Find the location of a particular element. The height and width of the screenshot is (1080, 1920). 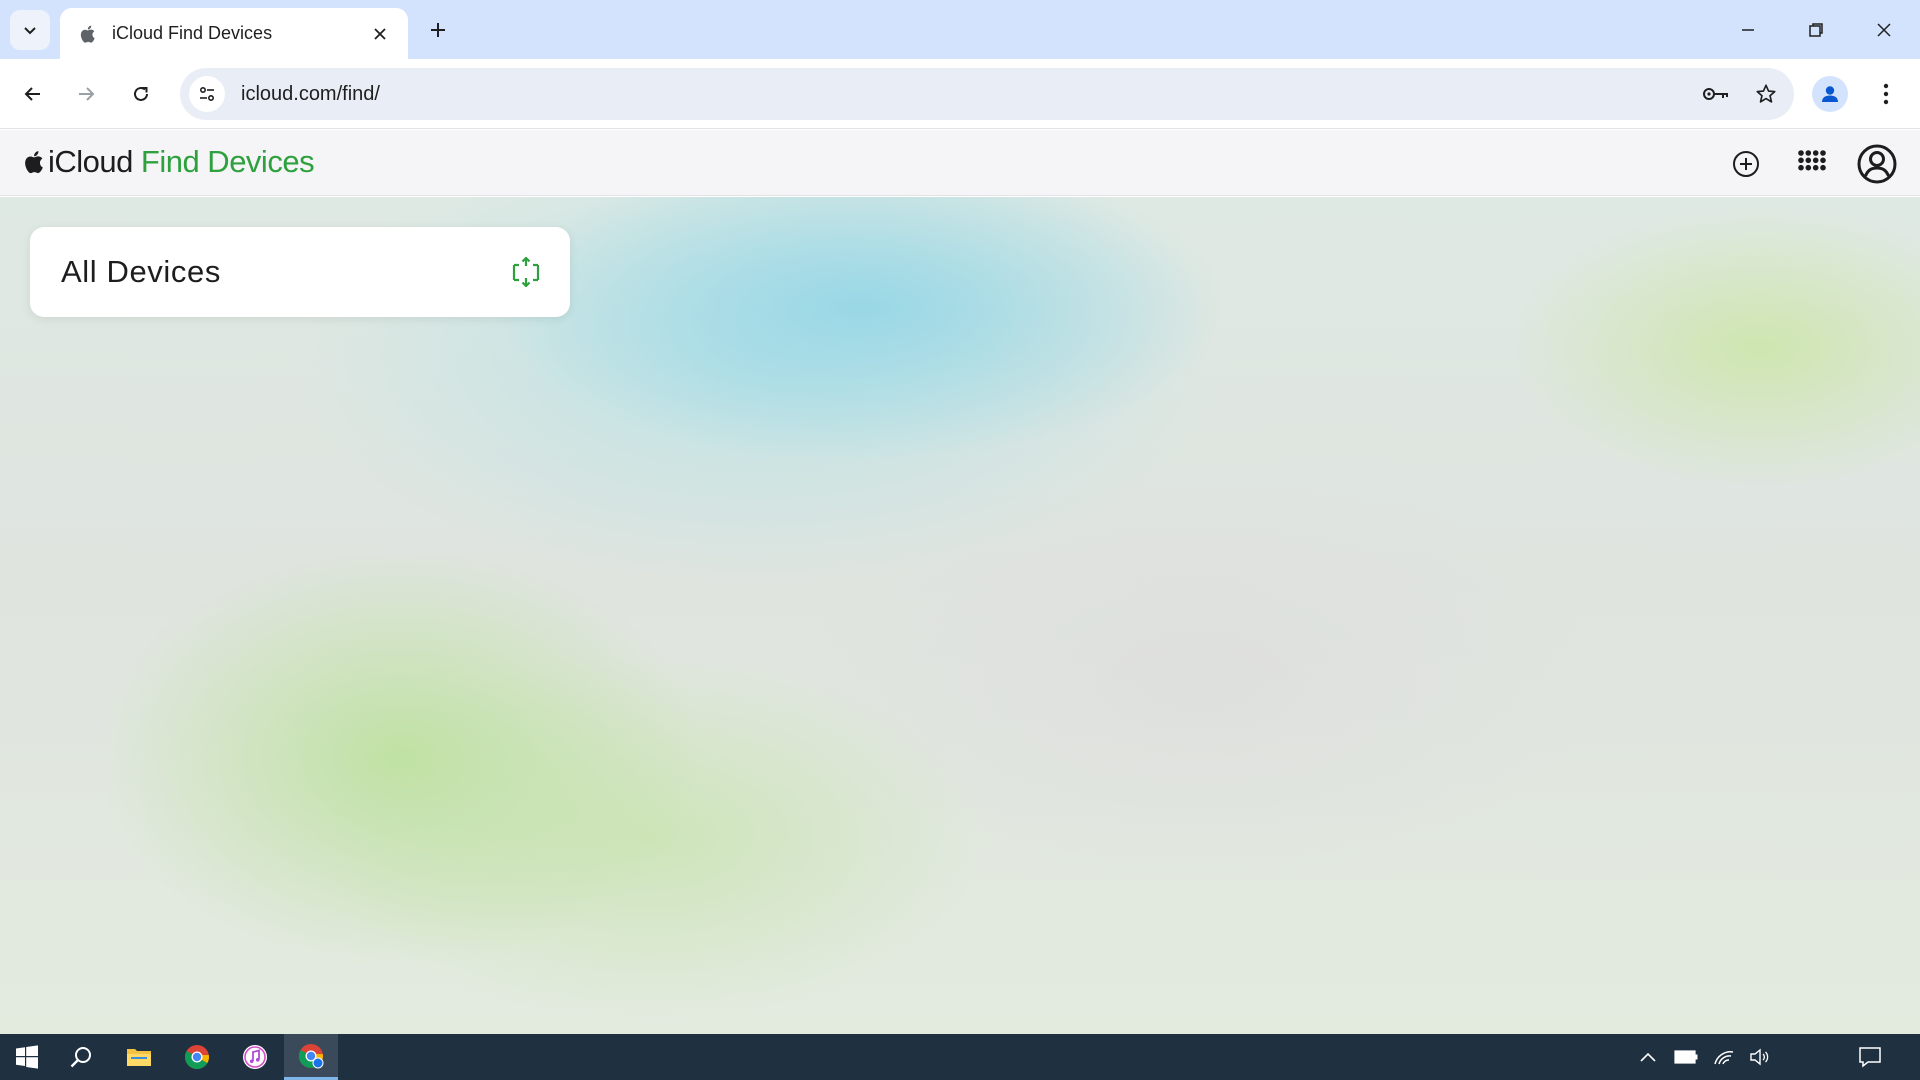

browser-tab-active: iCloud Find Devices is located at coordinates (234, 33).